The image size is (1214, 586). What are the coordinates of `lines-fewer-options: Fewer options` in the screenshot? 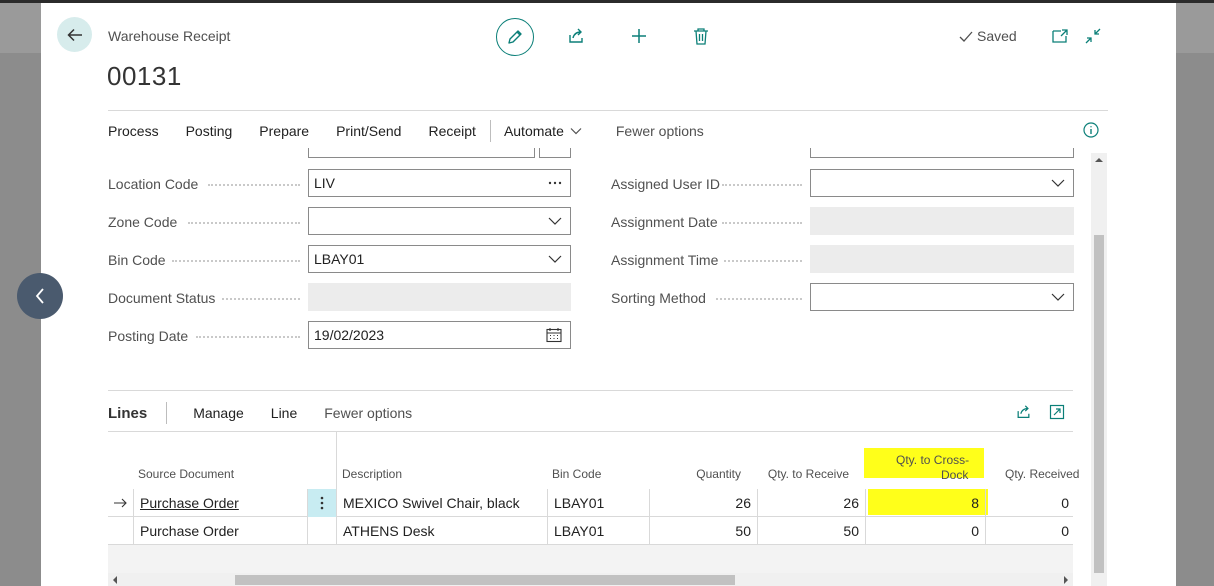 It's located at (368, 413).